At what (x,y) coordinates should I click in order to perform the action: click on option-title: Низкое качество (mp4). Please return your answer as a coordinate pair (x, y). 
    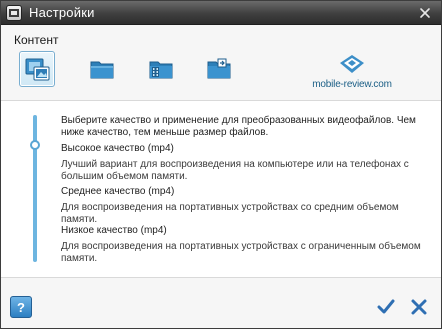
    Looking at the image, I should click on (114, 230).